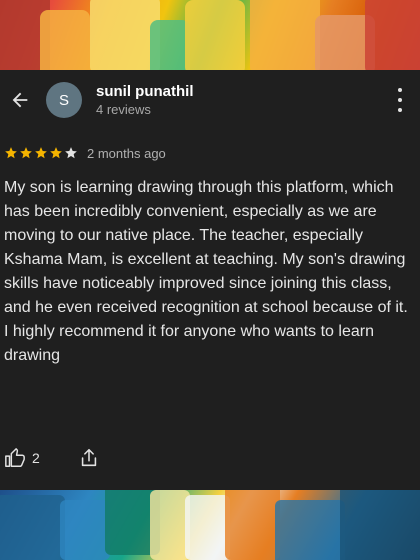  I want to click on avatar: S, so click(64, 100).